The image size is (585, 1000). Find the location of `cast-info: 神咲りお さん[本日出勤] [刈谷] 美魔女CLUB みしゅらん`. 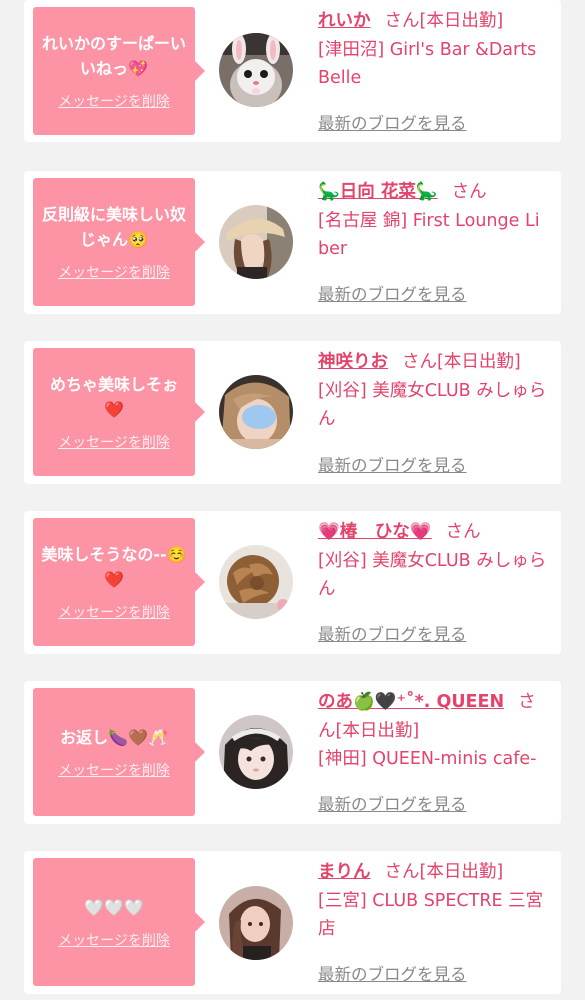

cast-info: 神咲りお さん[本日出勤] [刈谷] 美魔女CLUB みしゅらん is located at coordinates (434, 391).